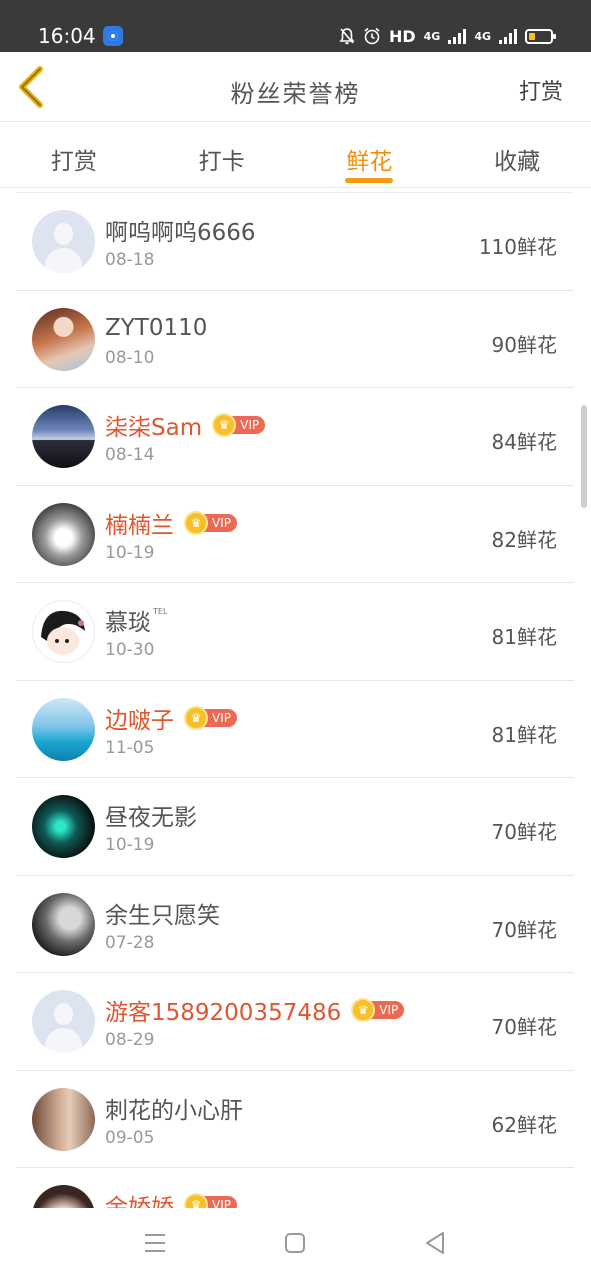  I want to click on fan-name: 柒柒Sam, so click(153, 425).